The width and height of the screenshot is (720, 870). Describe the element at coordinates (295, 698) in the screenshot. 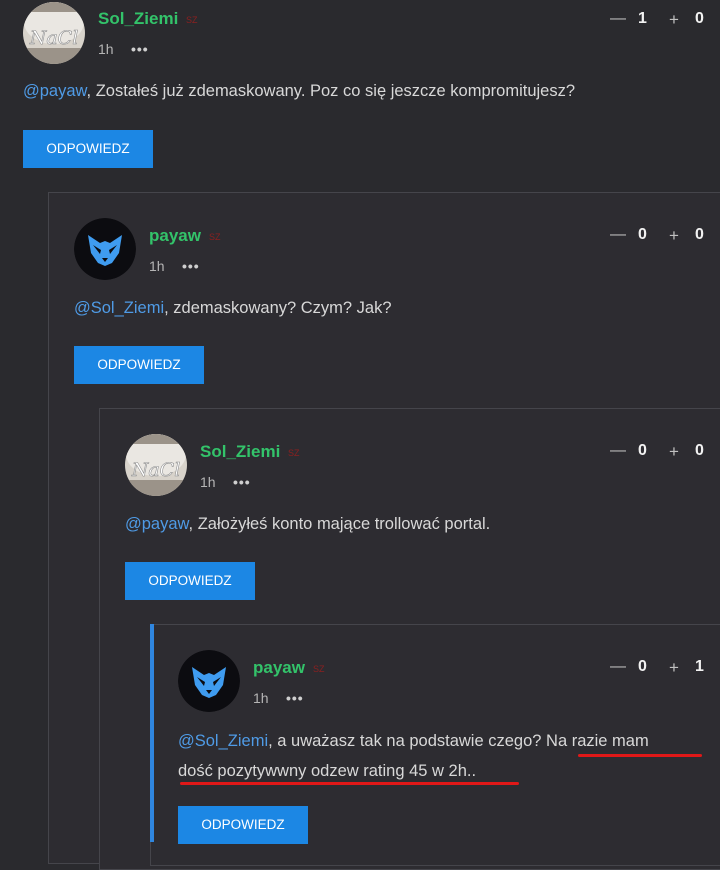

I see `more-options-icon: •••` at that location.